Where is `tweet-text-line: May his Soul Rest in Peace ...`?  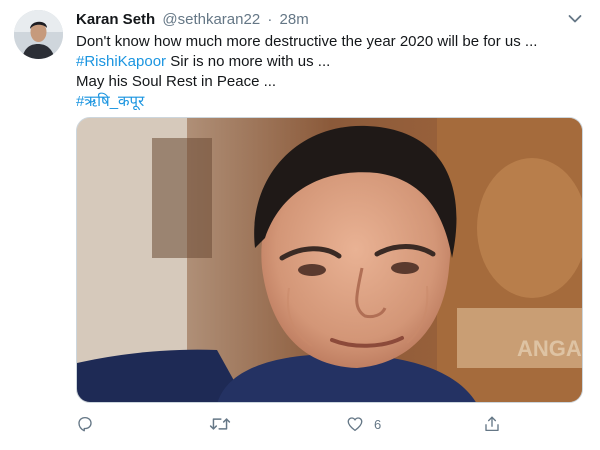 tweet-text-line: May his Soul Rest in Peace ... is located at coordinates (176, 81).